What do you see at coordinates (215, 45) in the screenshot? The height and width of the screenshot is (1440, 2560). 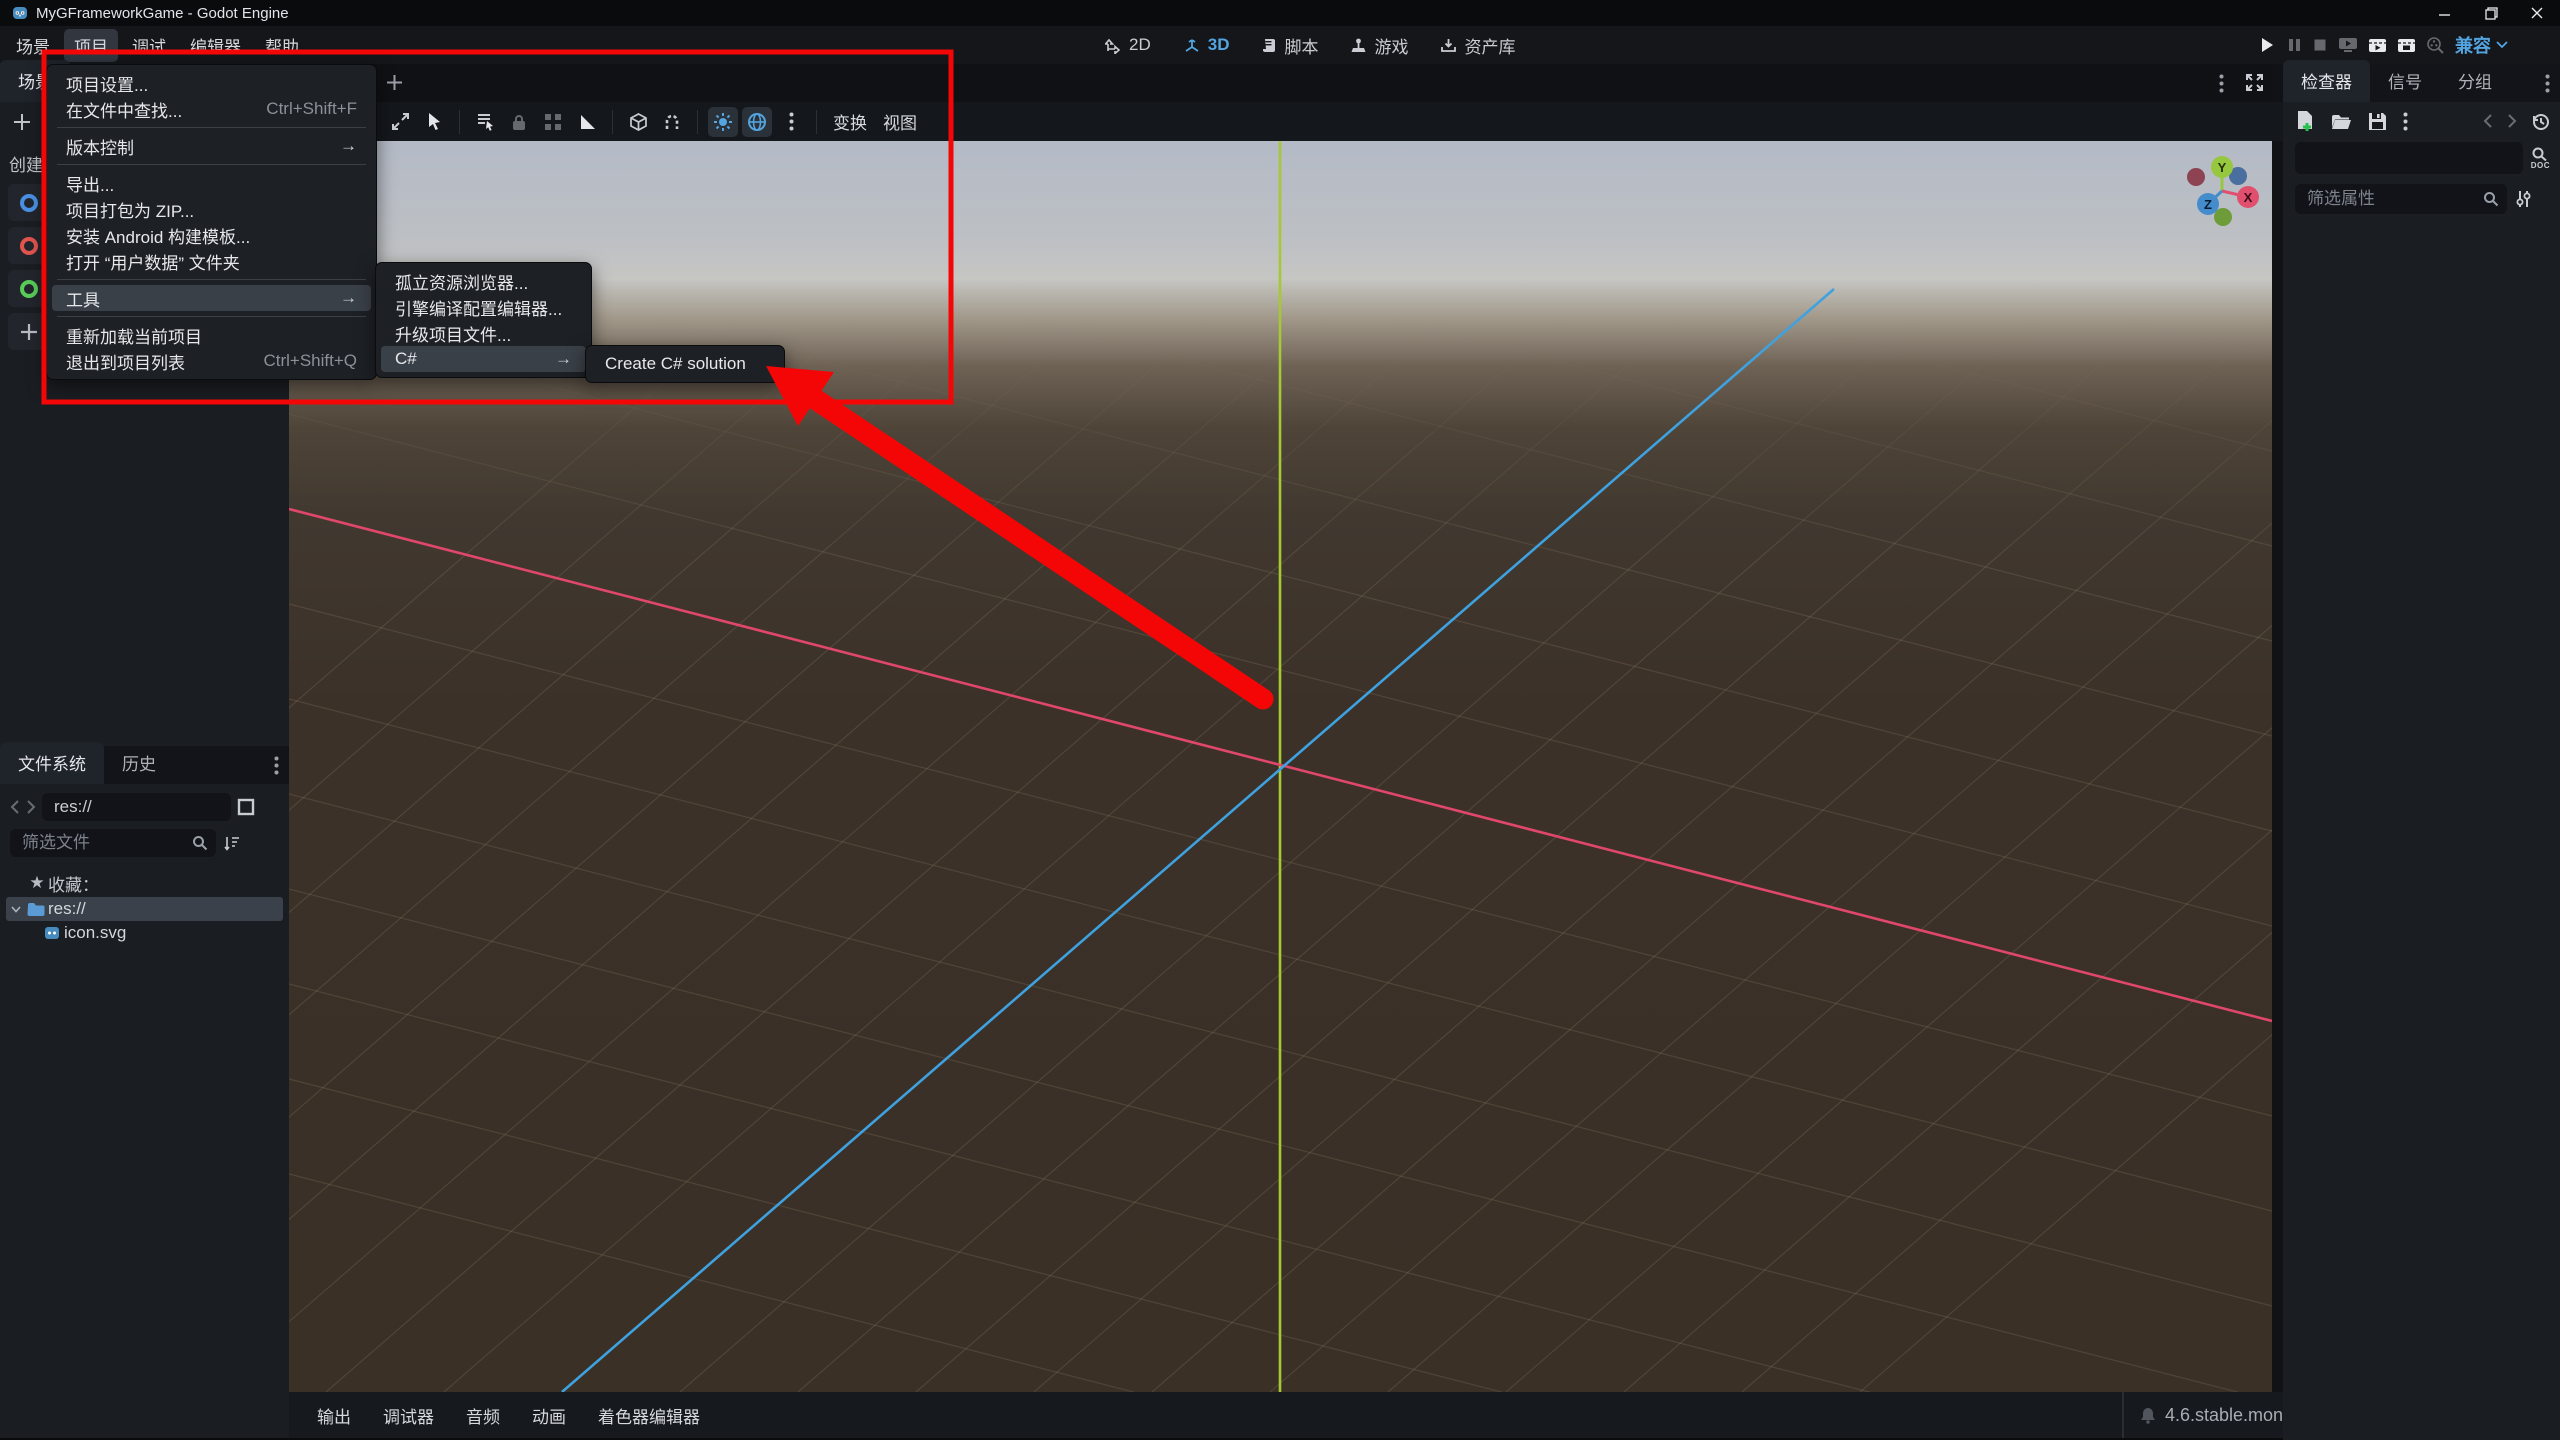 I see `menu-editor: 编辑器` at bounding box center [215, 45].